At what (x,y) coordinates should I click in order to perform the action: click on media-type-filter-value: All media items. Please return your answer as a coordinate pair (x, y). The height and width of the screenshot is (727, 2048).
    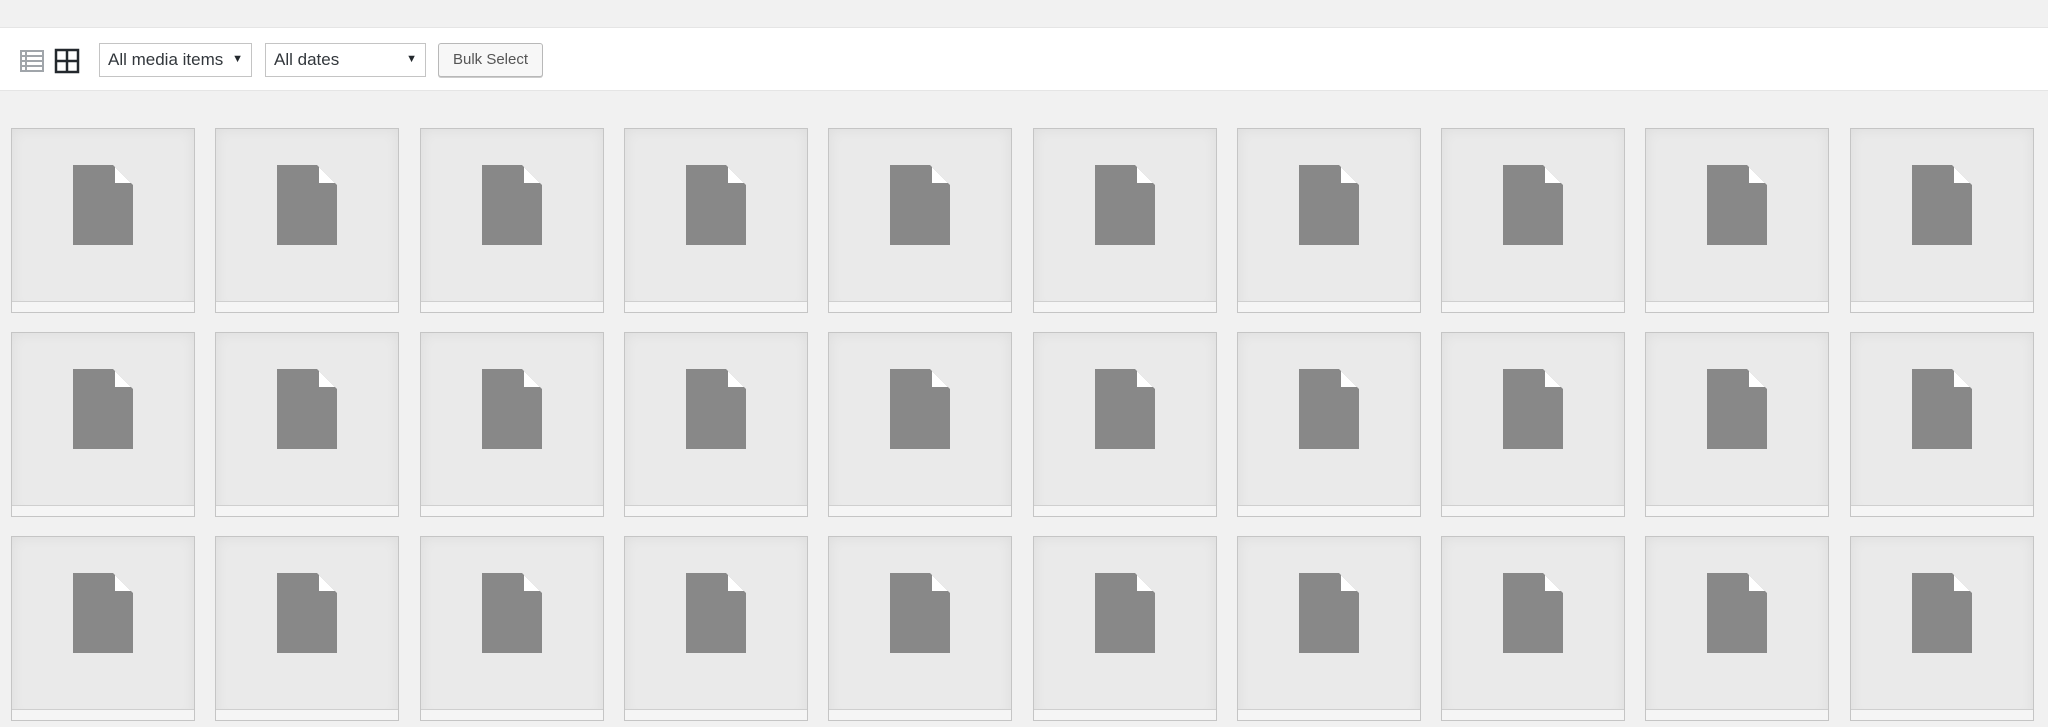
    Looking at the image, I should click on (166, 59).